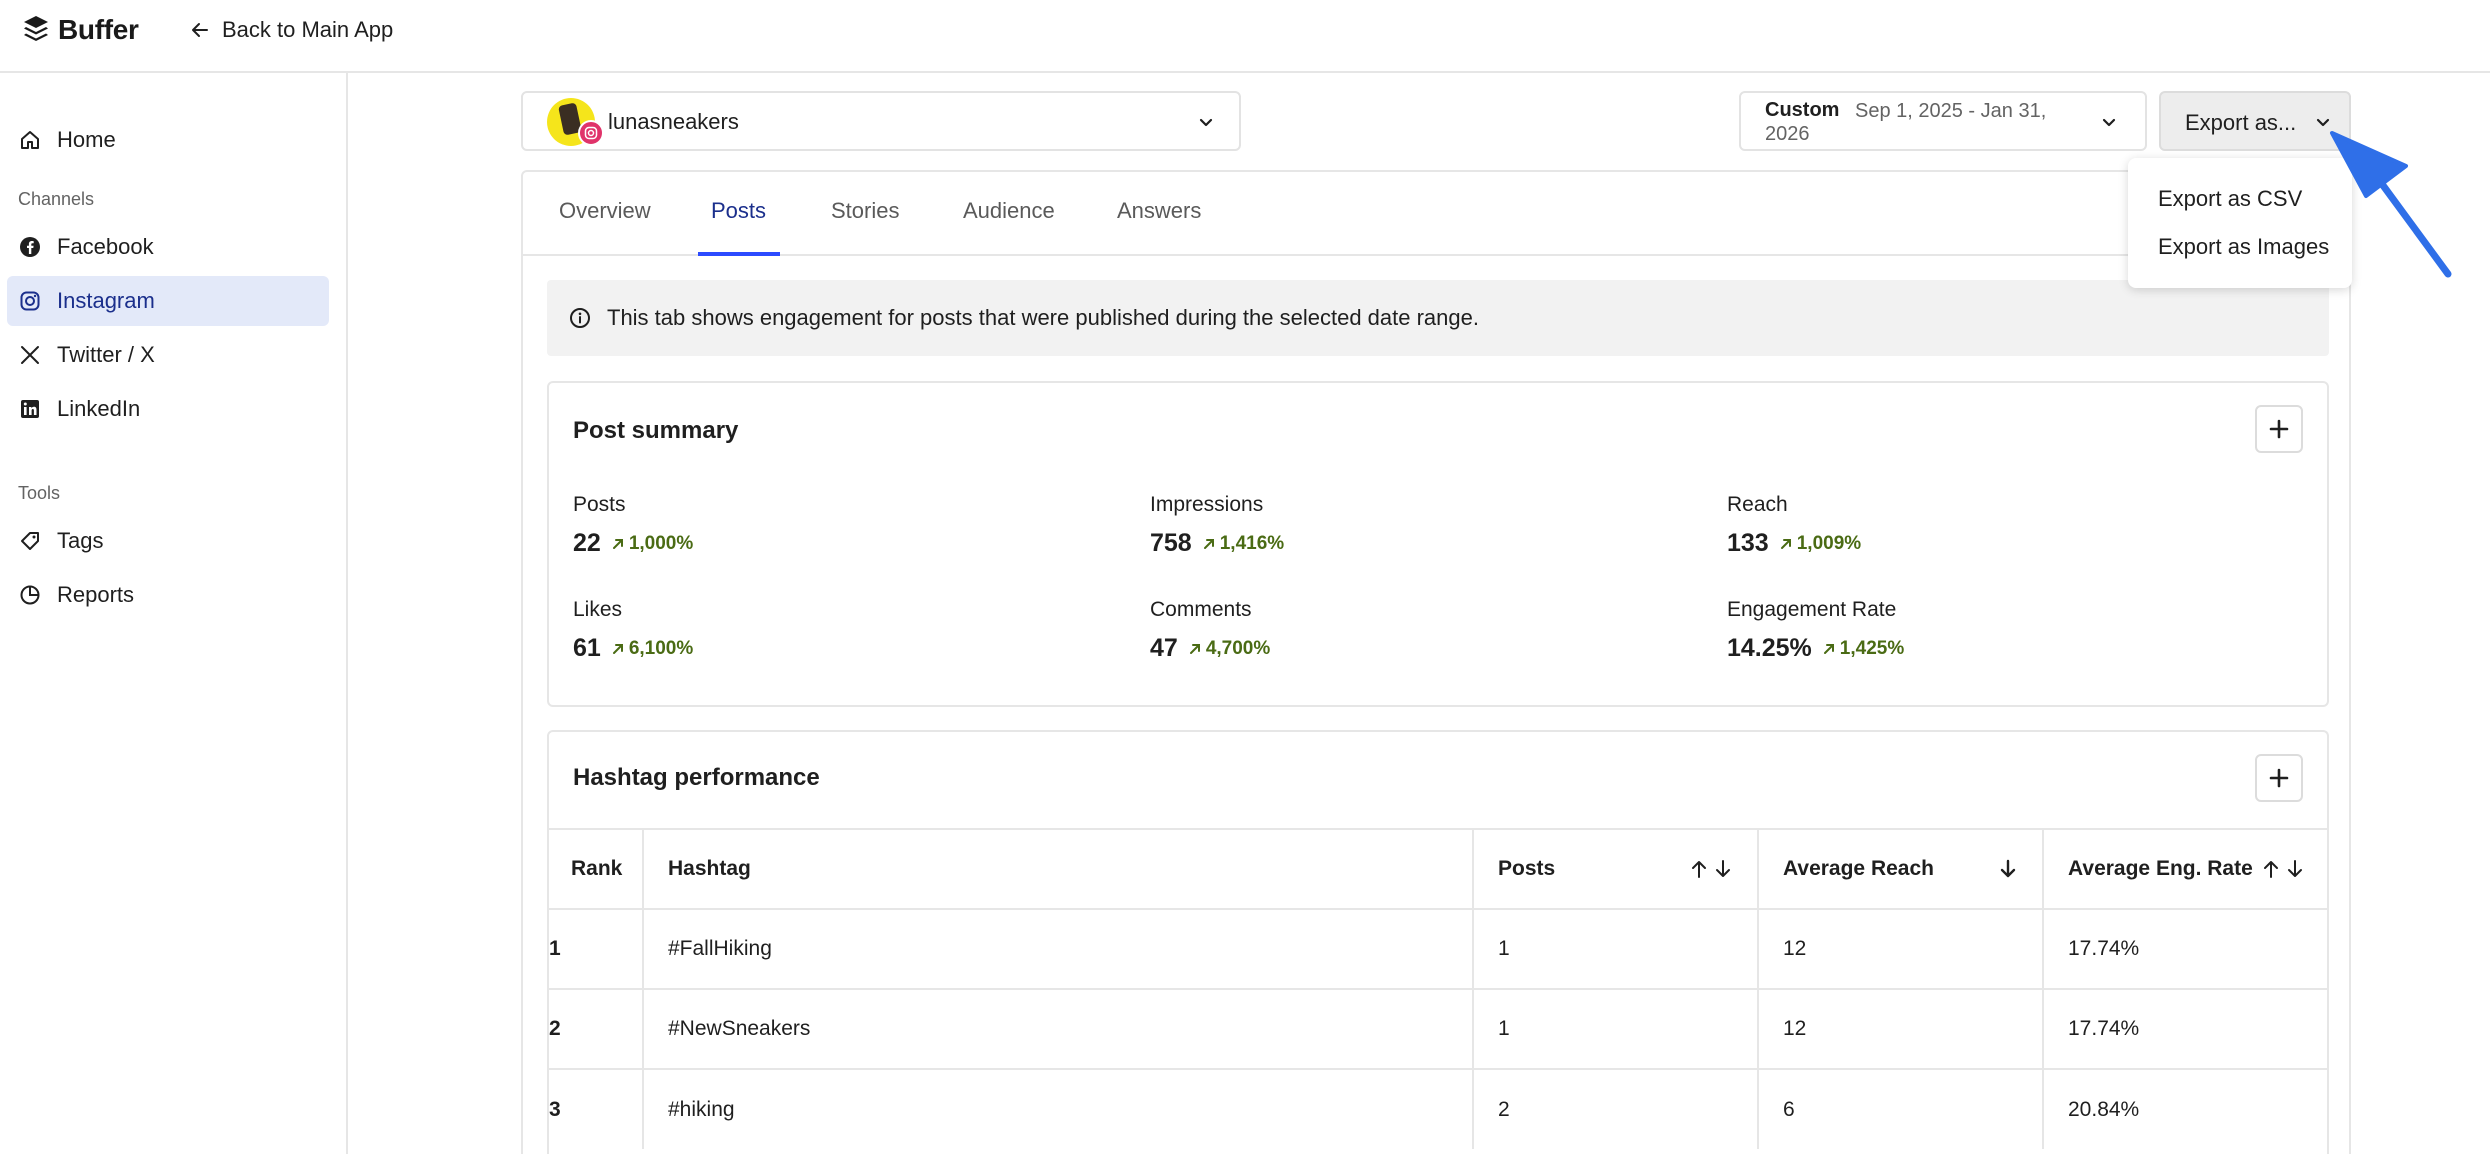 The width and height of the screenshot is (2490, 1154). Describe the element at coordinates (30, 301) in the screenshot. I see `instagram-icon` at that location.